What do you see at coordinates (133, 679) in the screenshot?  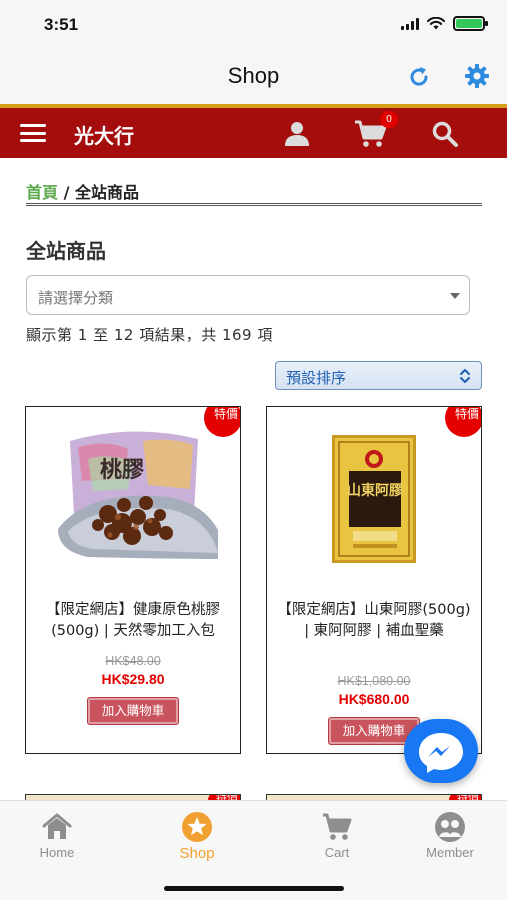 I see `price-sale: HK$29.80` at bounding box center [133, 679].